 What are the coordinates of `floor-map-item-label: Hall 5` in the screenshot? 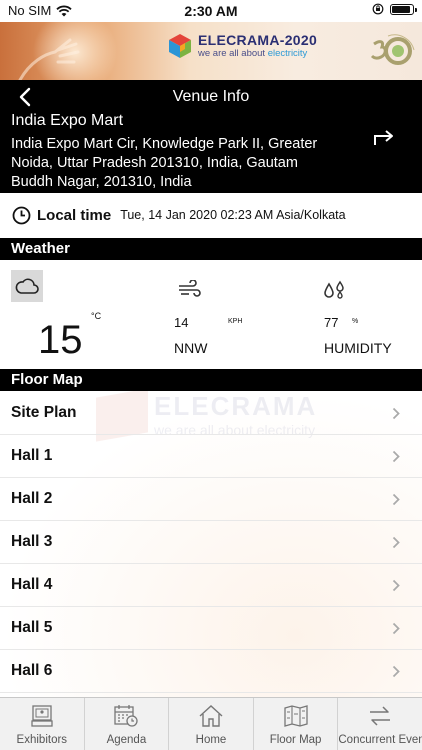 It's located at (32, 627).